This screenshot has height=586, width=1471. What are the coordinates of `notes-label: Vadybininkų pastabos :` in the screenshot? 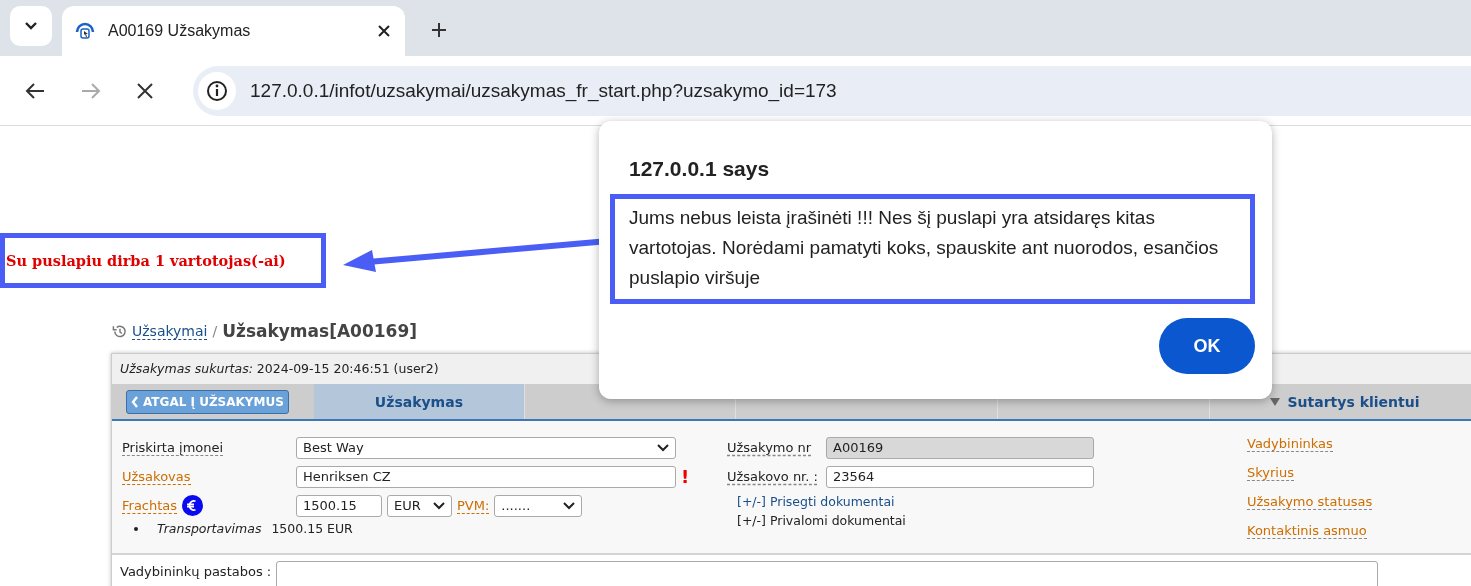 It's located at (196, 571).